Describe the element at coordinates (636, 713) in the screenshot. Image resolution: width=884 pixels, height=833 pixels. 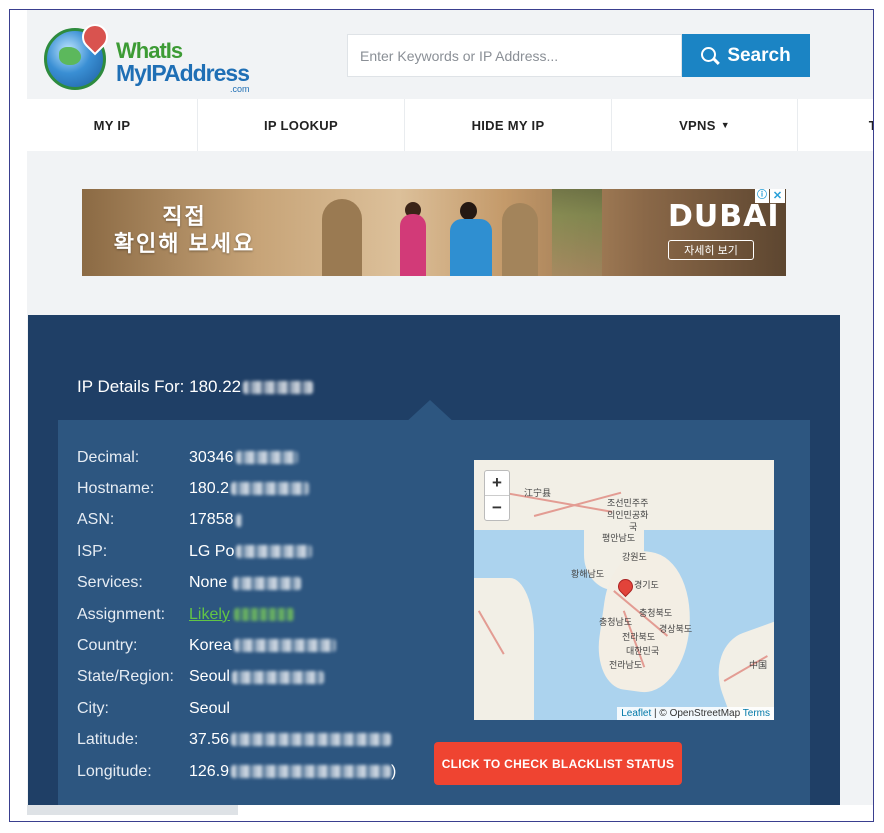
I see `leaflet-link: Leaflet` at that location.